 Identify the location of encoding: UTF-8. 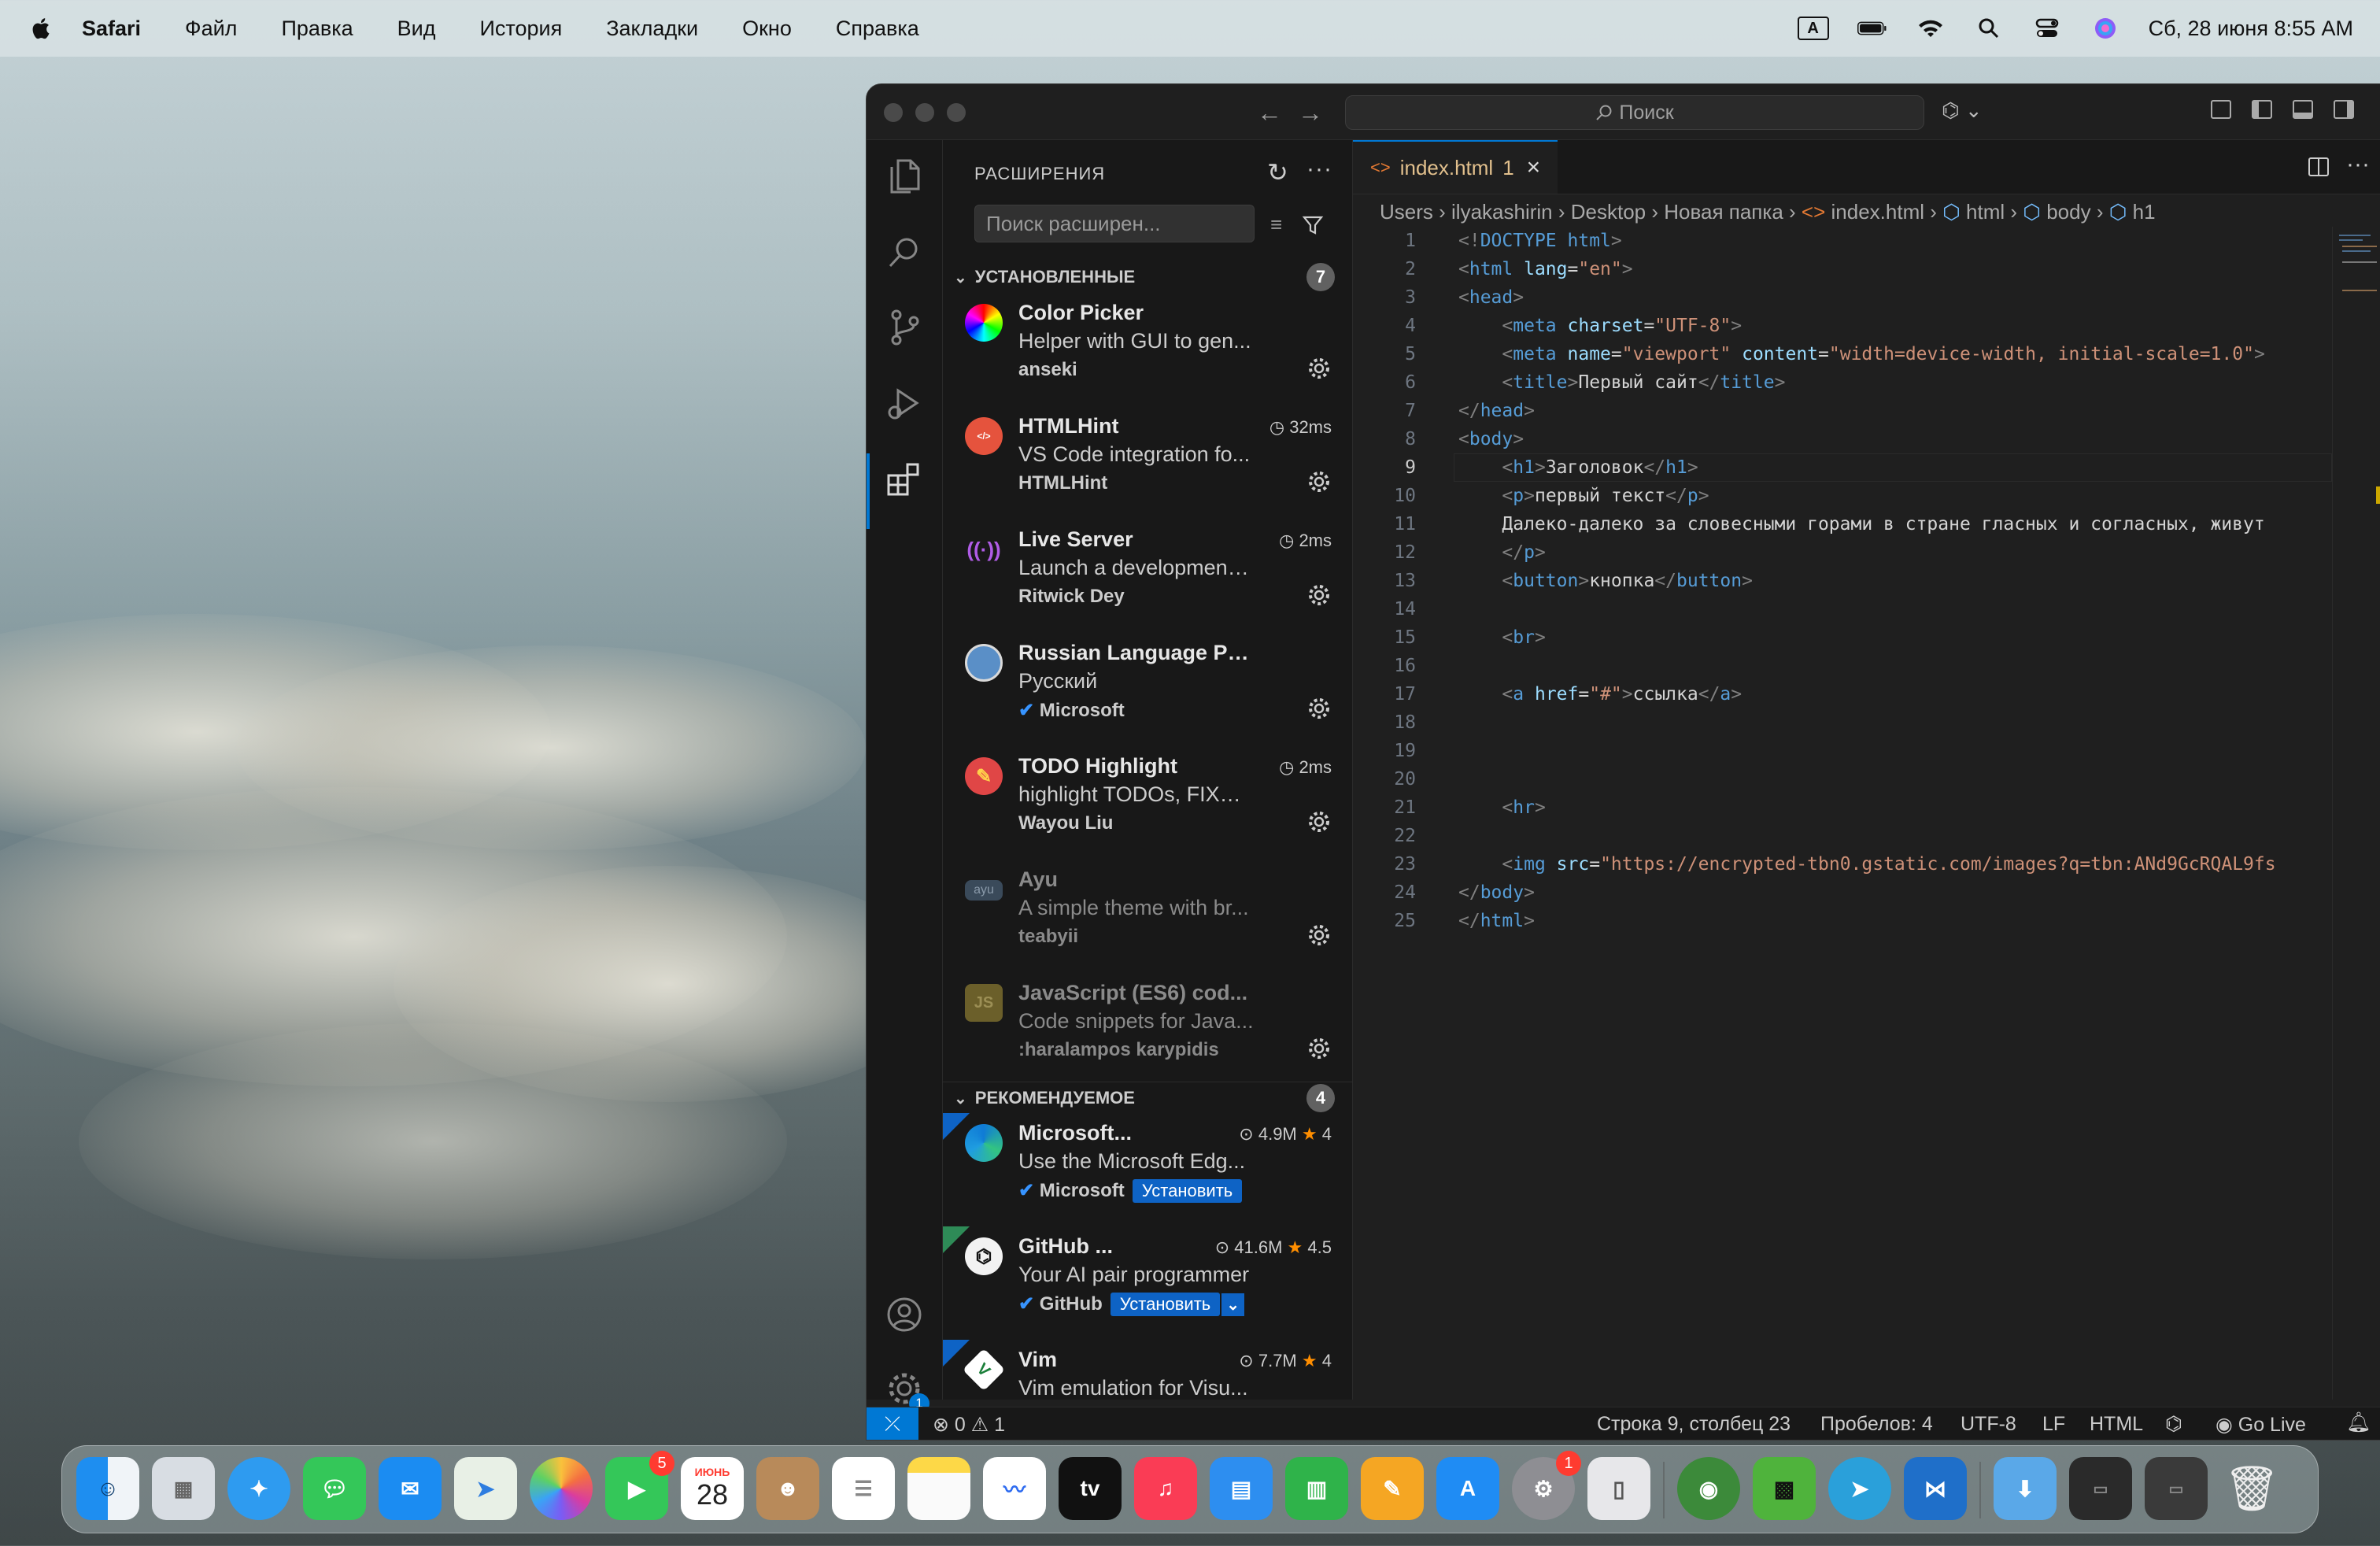
(1988, 1424).